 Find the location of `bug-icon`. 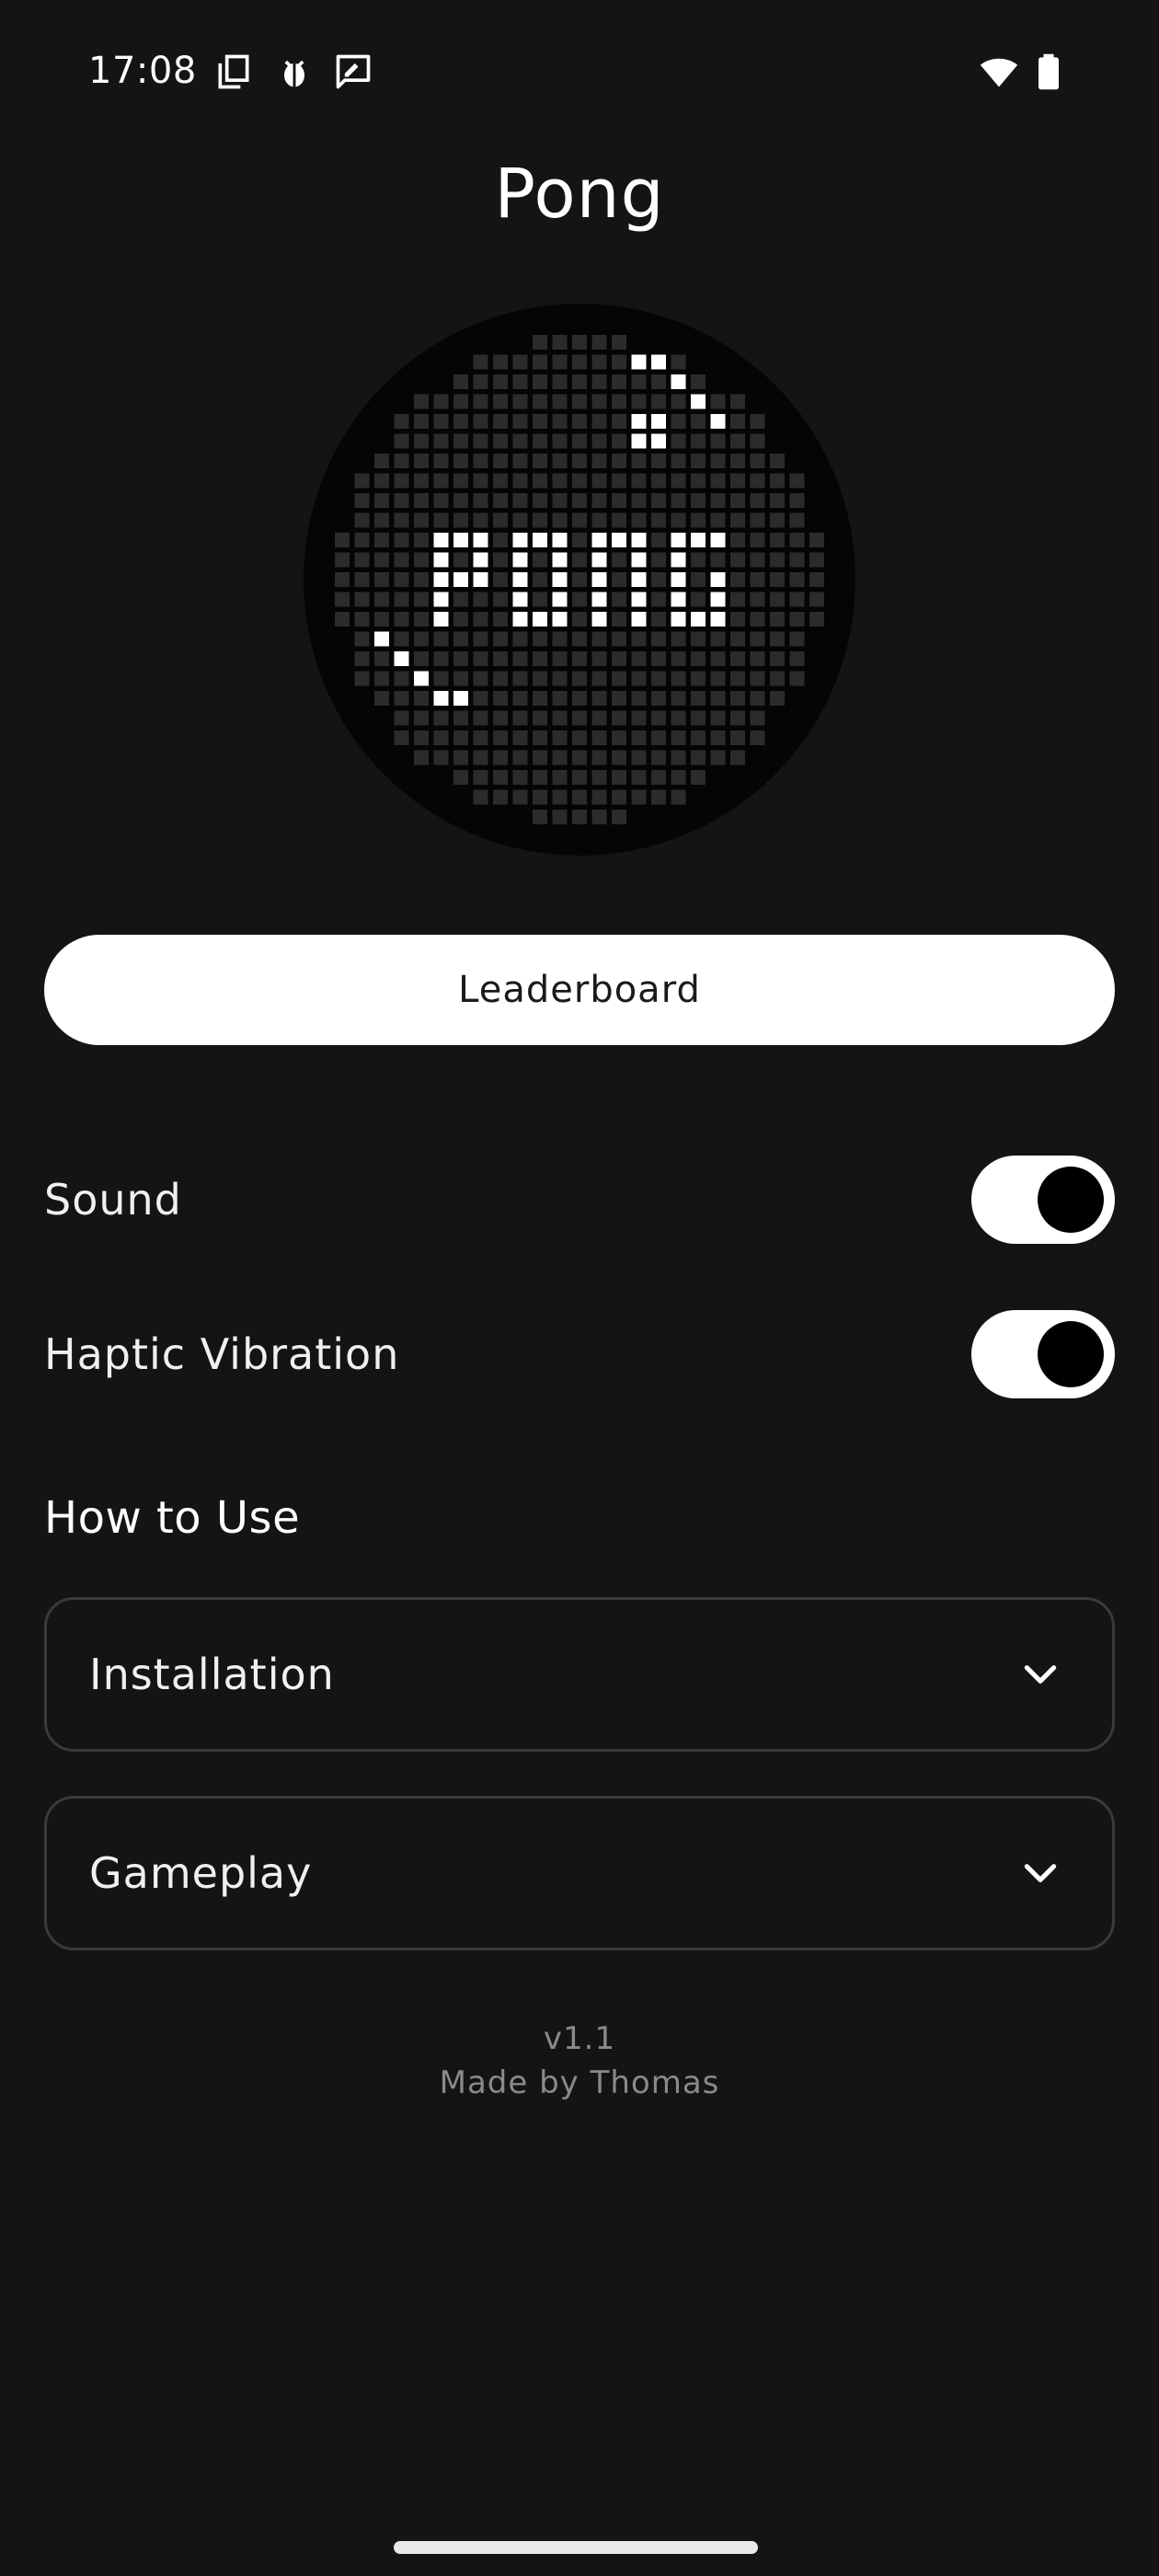

bug-icon is located at coordinates (294, 72).